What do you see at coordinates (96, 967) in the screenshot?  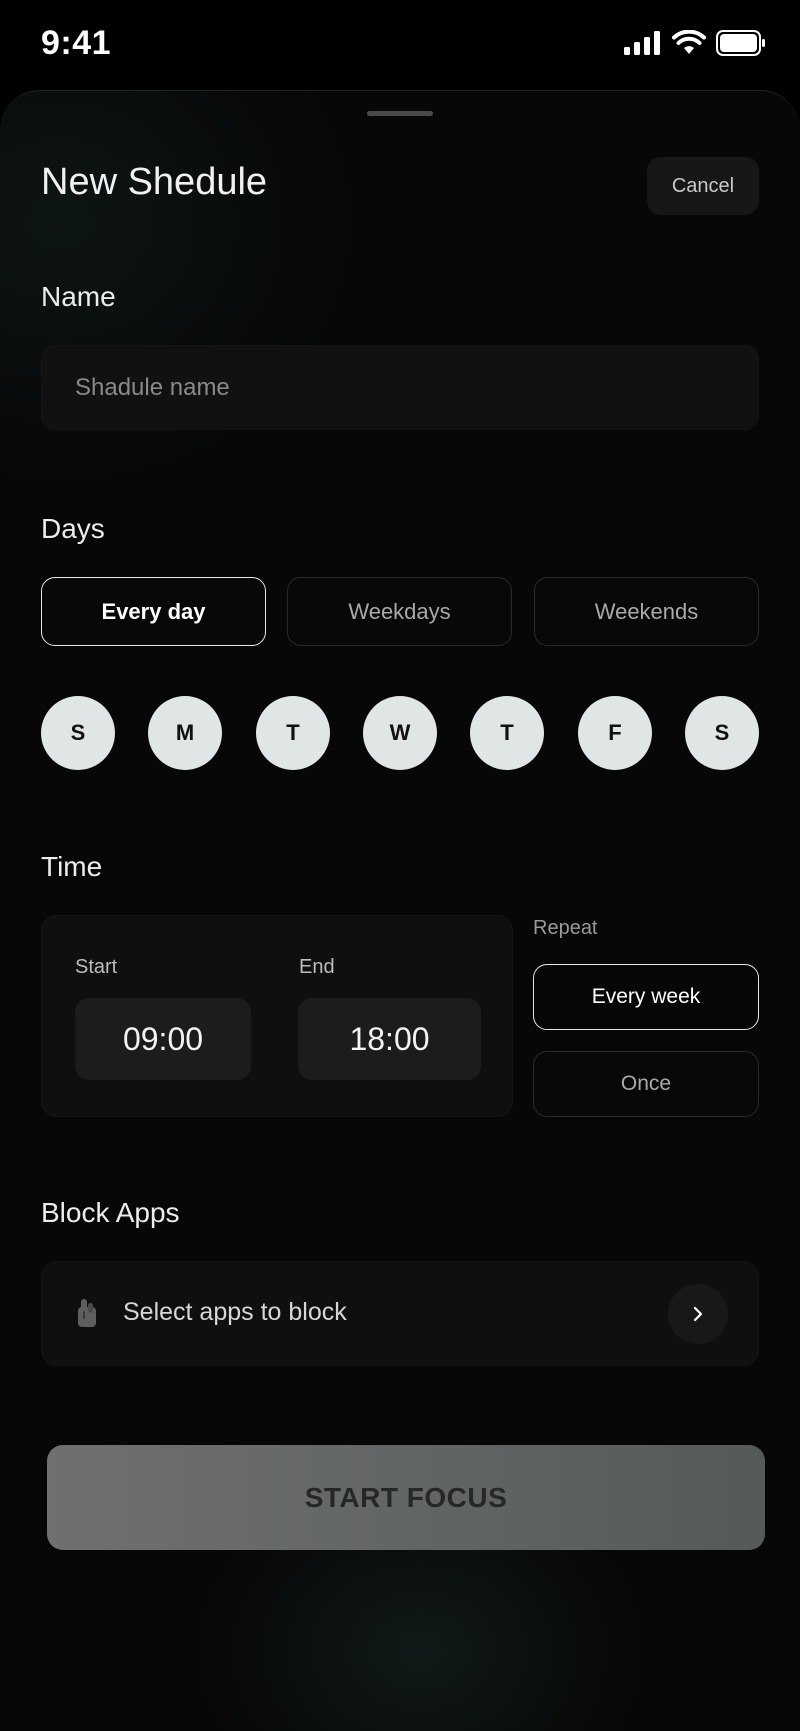 I see `start-time-label: Start` at bounding box center [96, 967].